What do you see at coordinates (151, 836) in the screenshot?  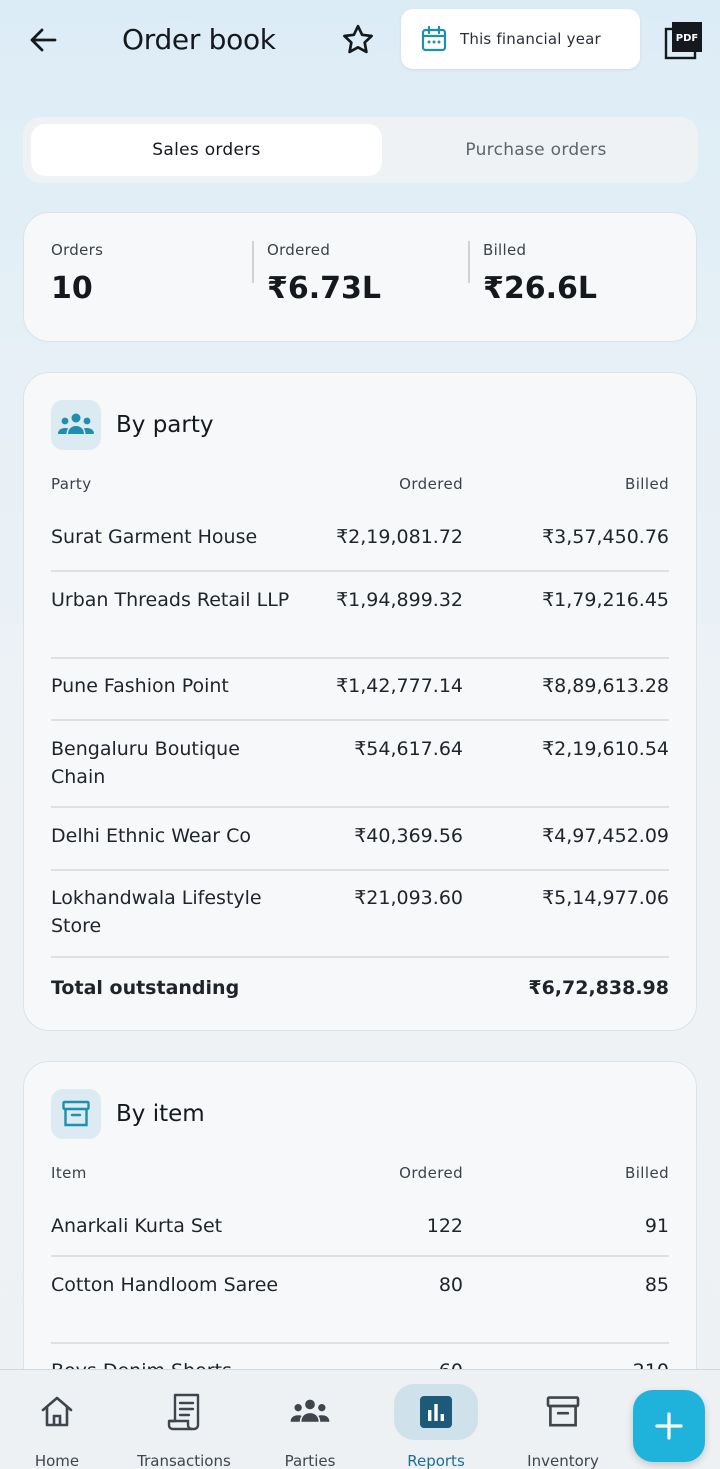 I see `party-name: Delhi Ethnic Wear Co` at bounding box center [151, 836].